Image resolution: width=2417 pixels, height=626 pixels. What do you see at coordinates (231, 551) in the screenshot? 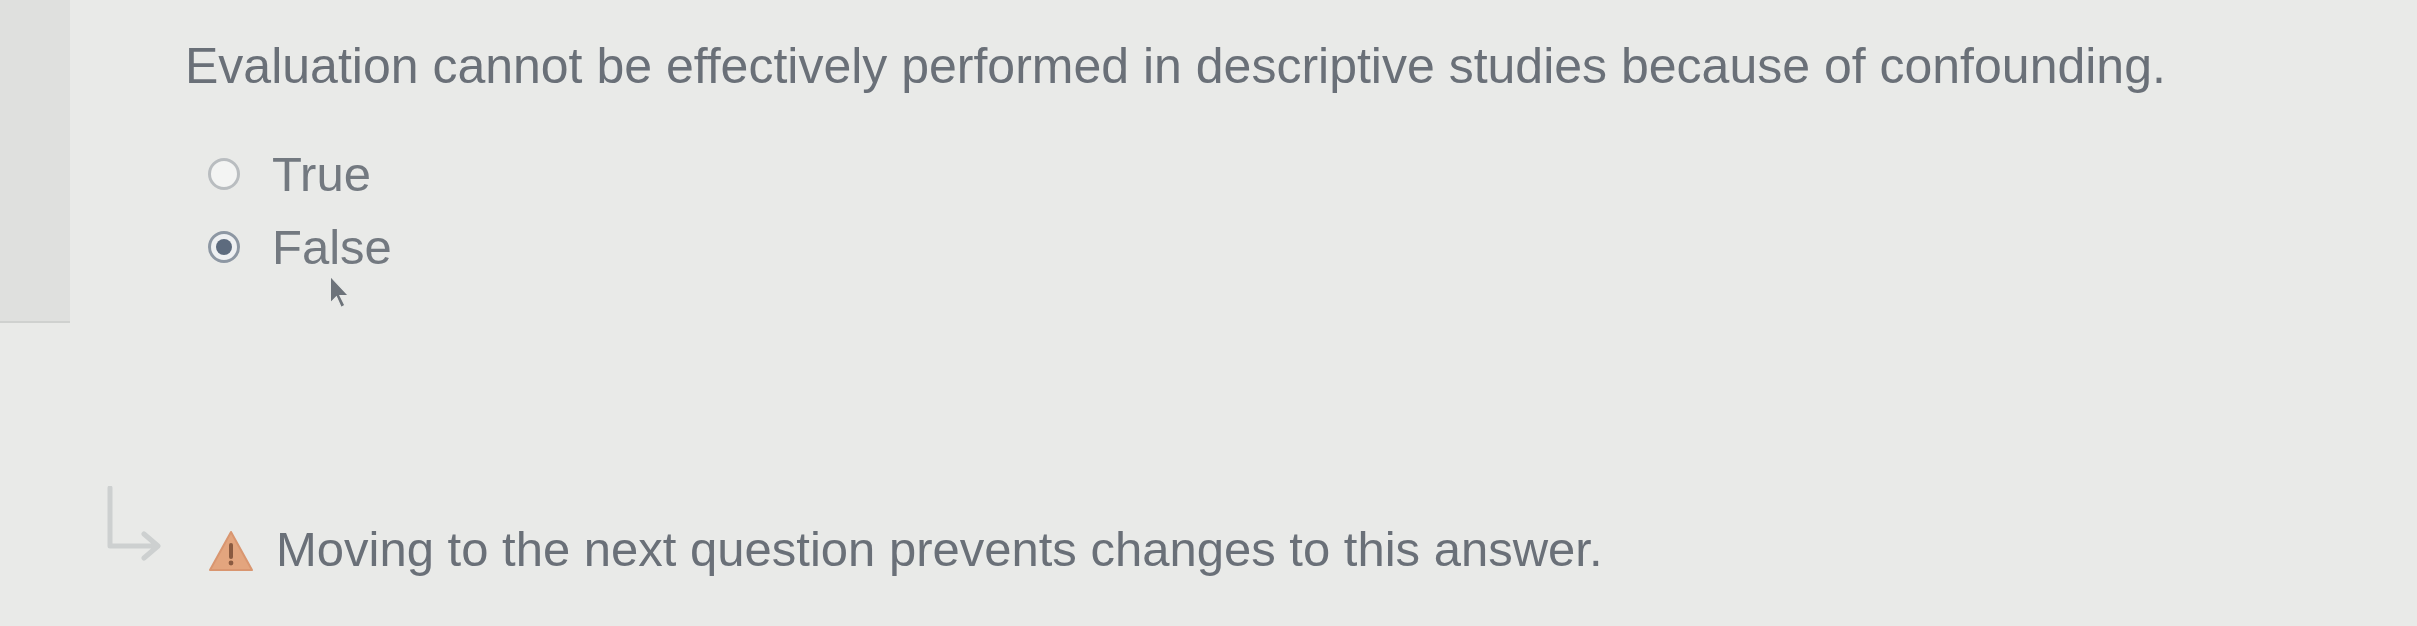
I see `warning-icon` at bounding box center [231, 551].